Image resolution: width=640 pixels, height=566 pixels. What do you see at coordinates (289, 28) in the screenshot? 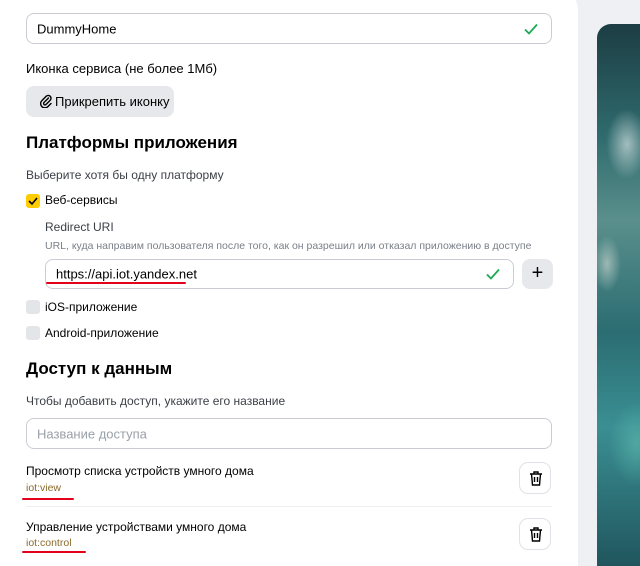
I see `app-name-field: DummyHome` at bounding box center [289, 28].